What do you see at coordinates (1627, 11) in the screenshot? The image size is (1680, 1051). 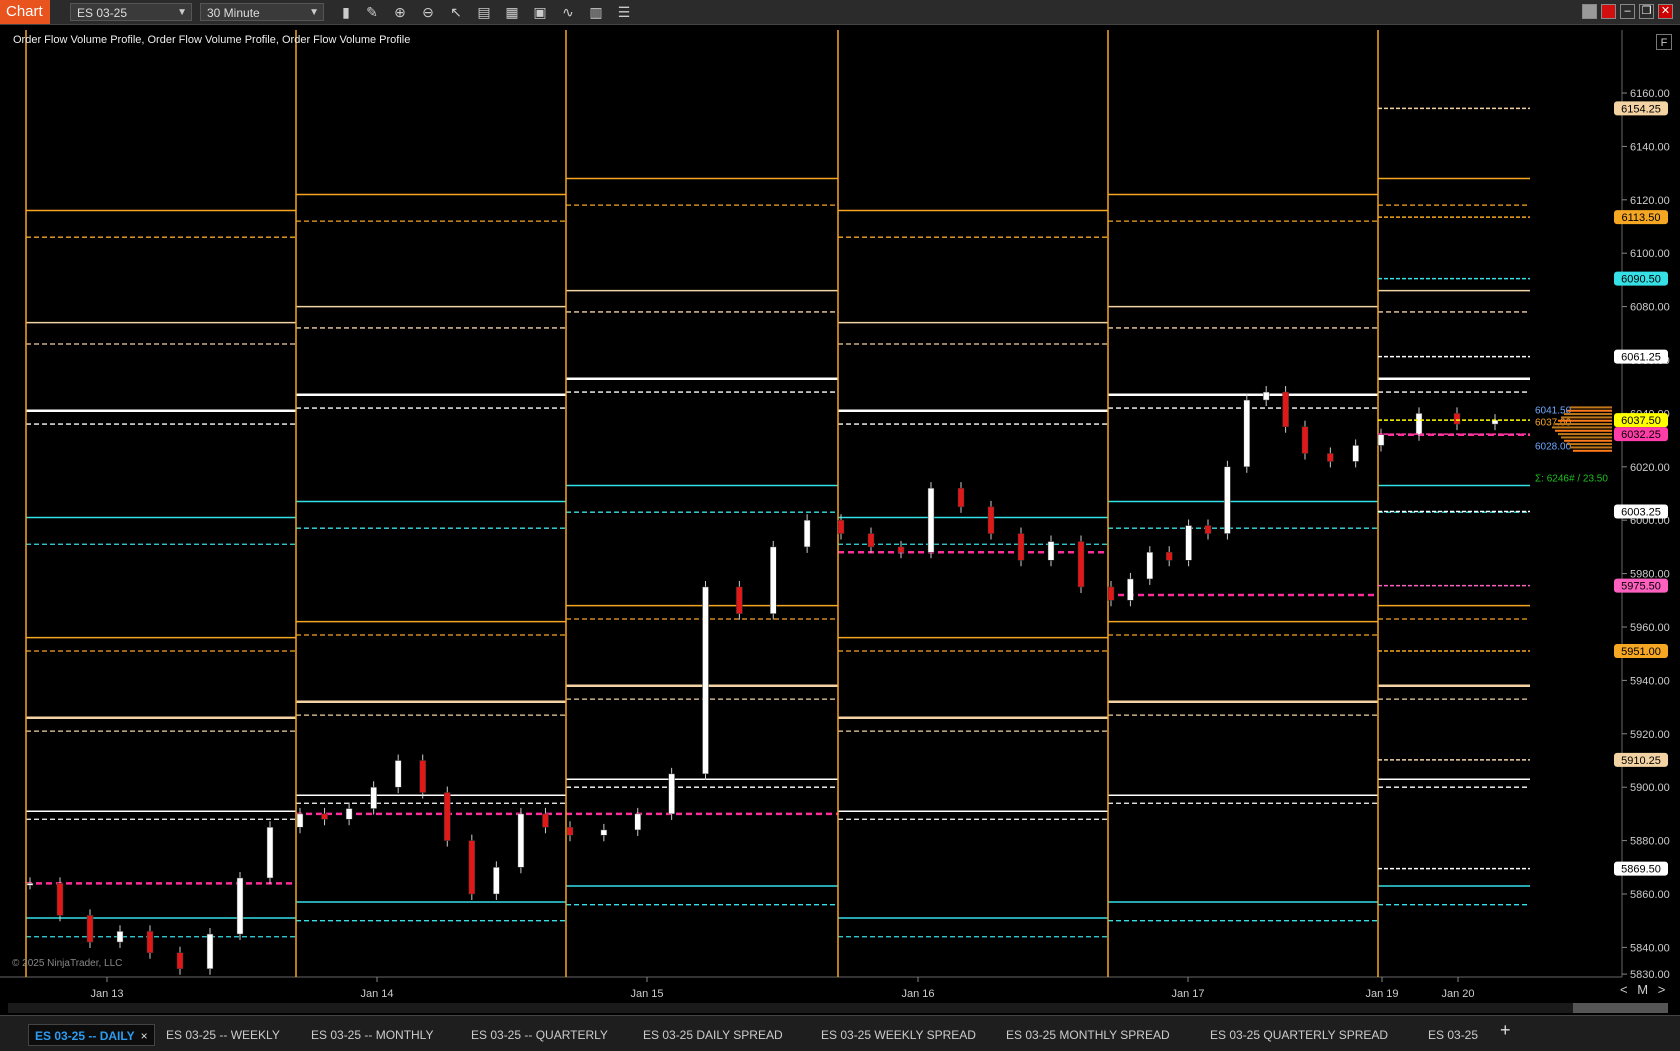 I see `minimize-icon: –` at bounding box center [1627, 11].